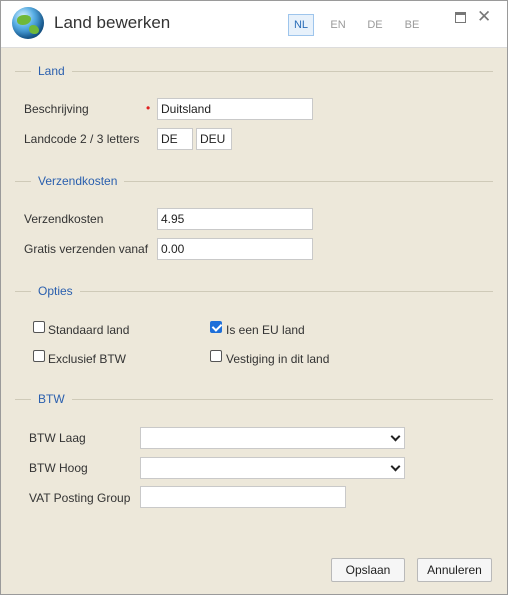 Image resolution: width=508 pixels, height=595 pixels. What do you see at coordinates (216, 356) in the screenshot?
I see `vestiging-checkbox` at bounding box center [216, 356].